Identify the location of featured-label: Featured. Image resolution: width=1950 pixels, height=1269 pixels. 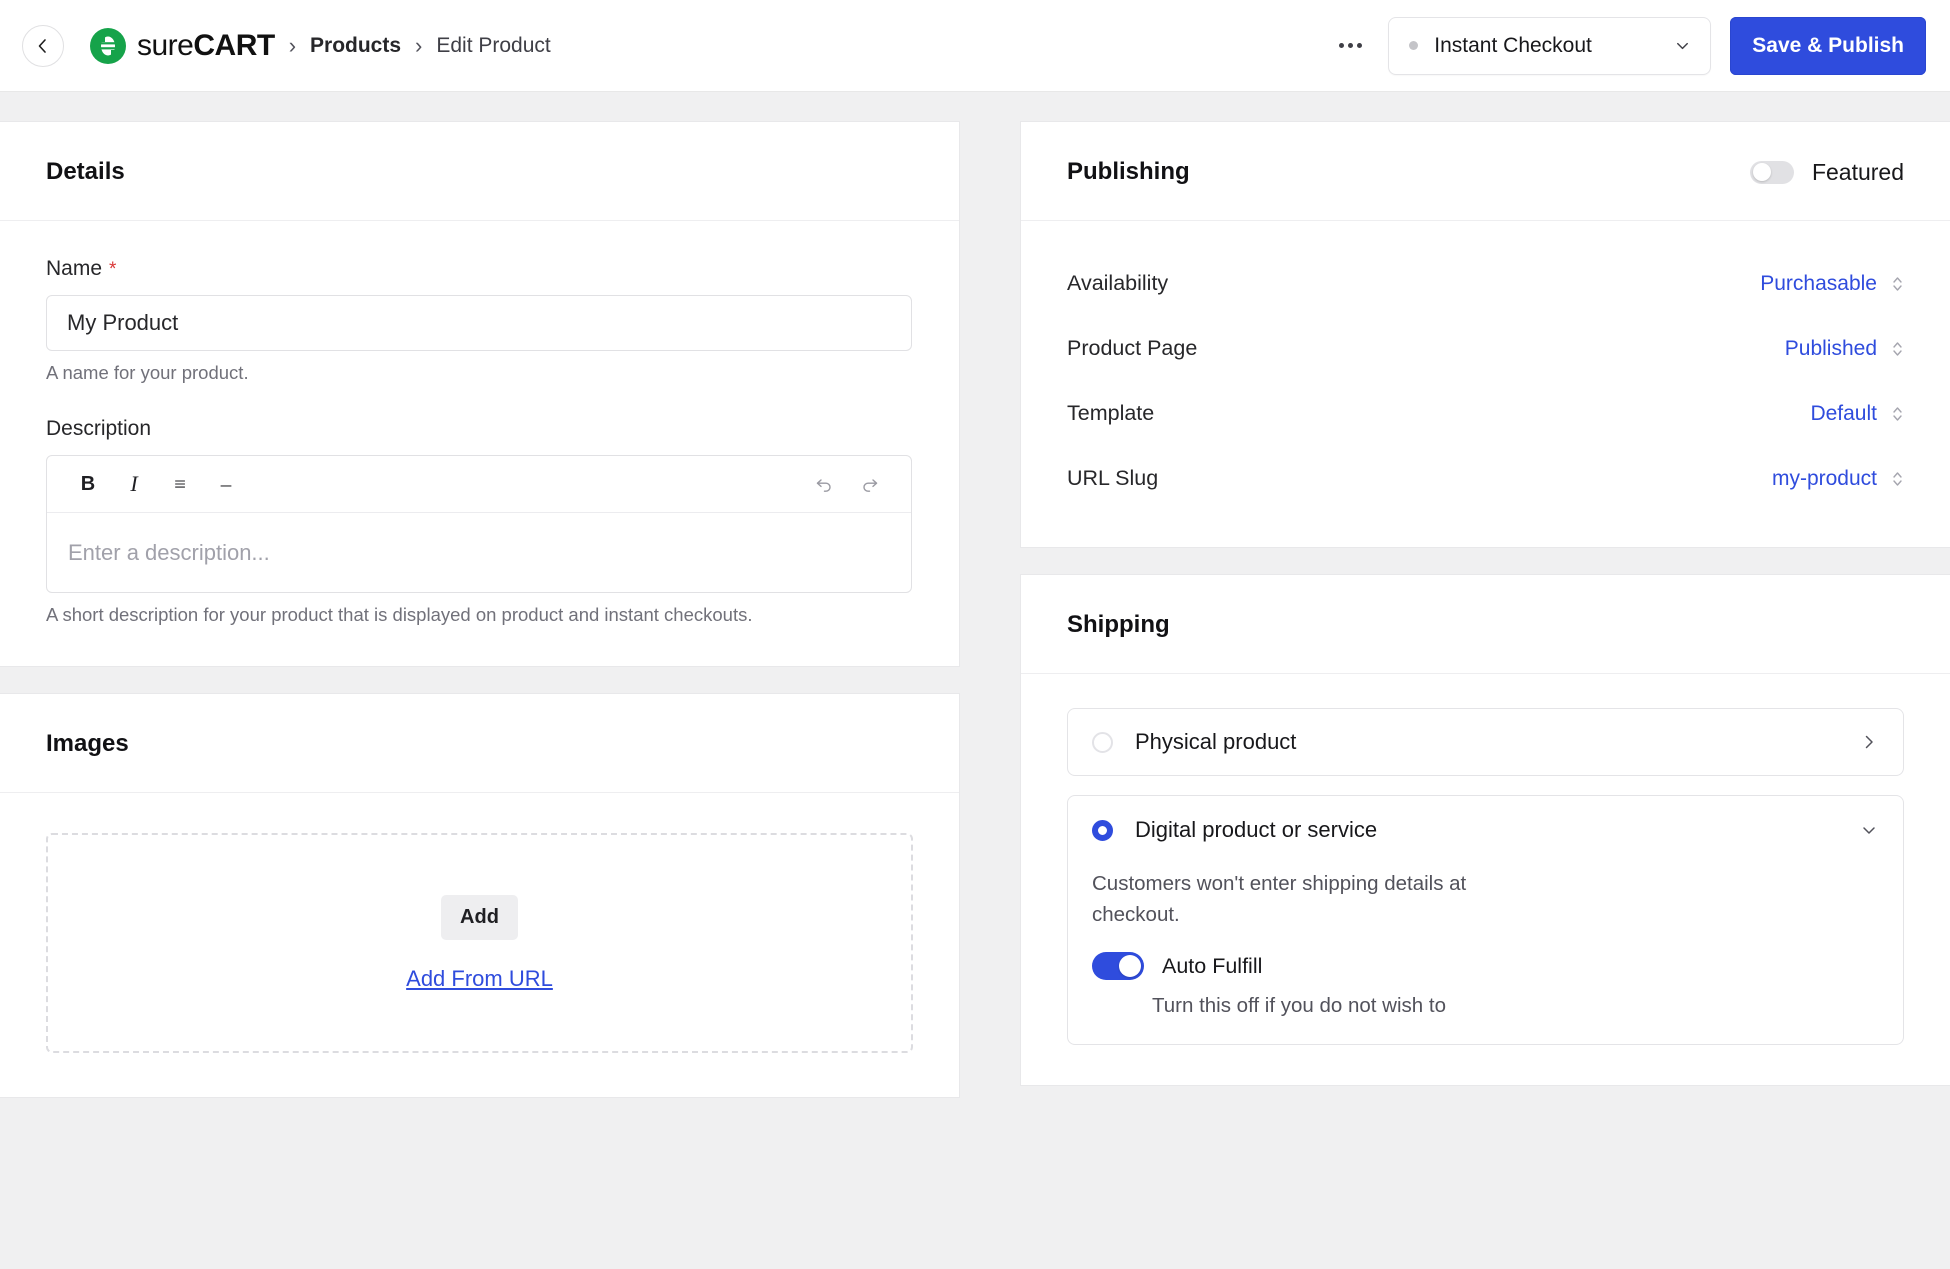
(1857, 171).